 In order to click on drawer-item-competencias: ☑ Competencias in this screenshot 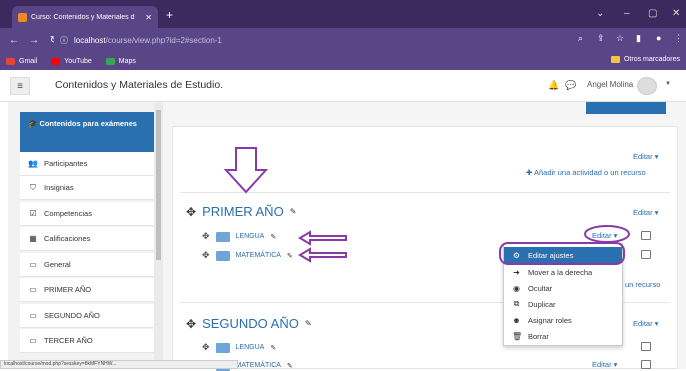, I will do `click(87, 214)`.